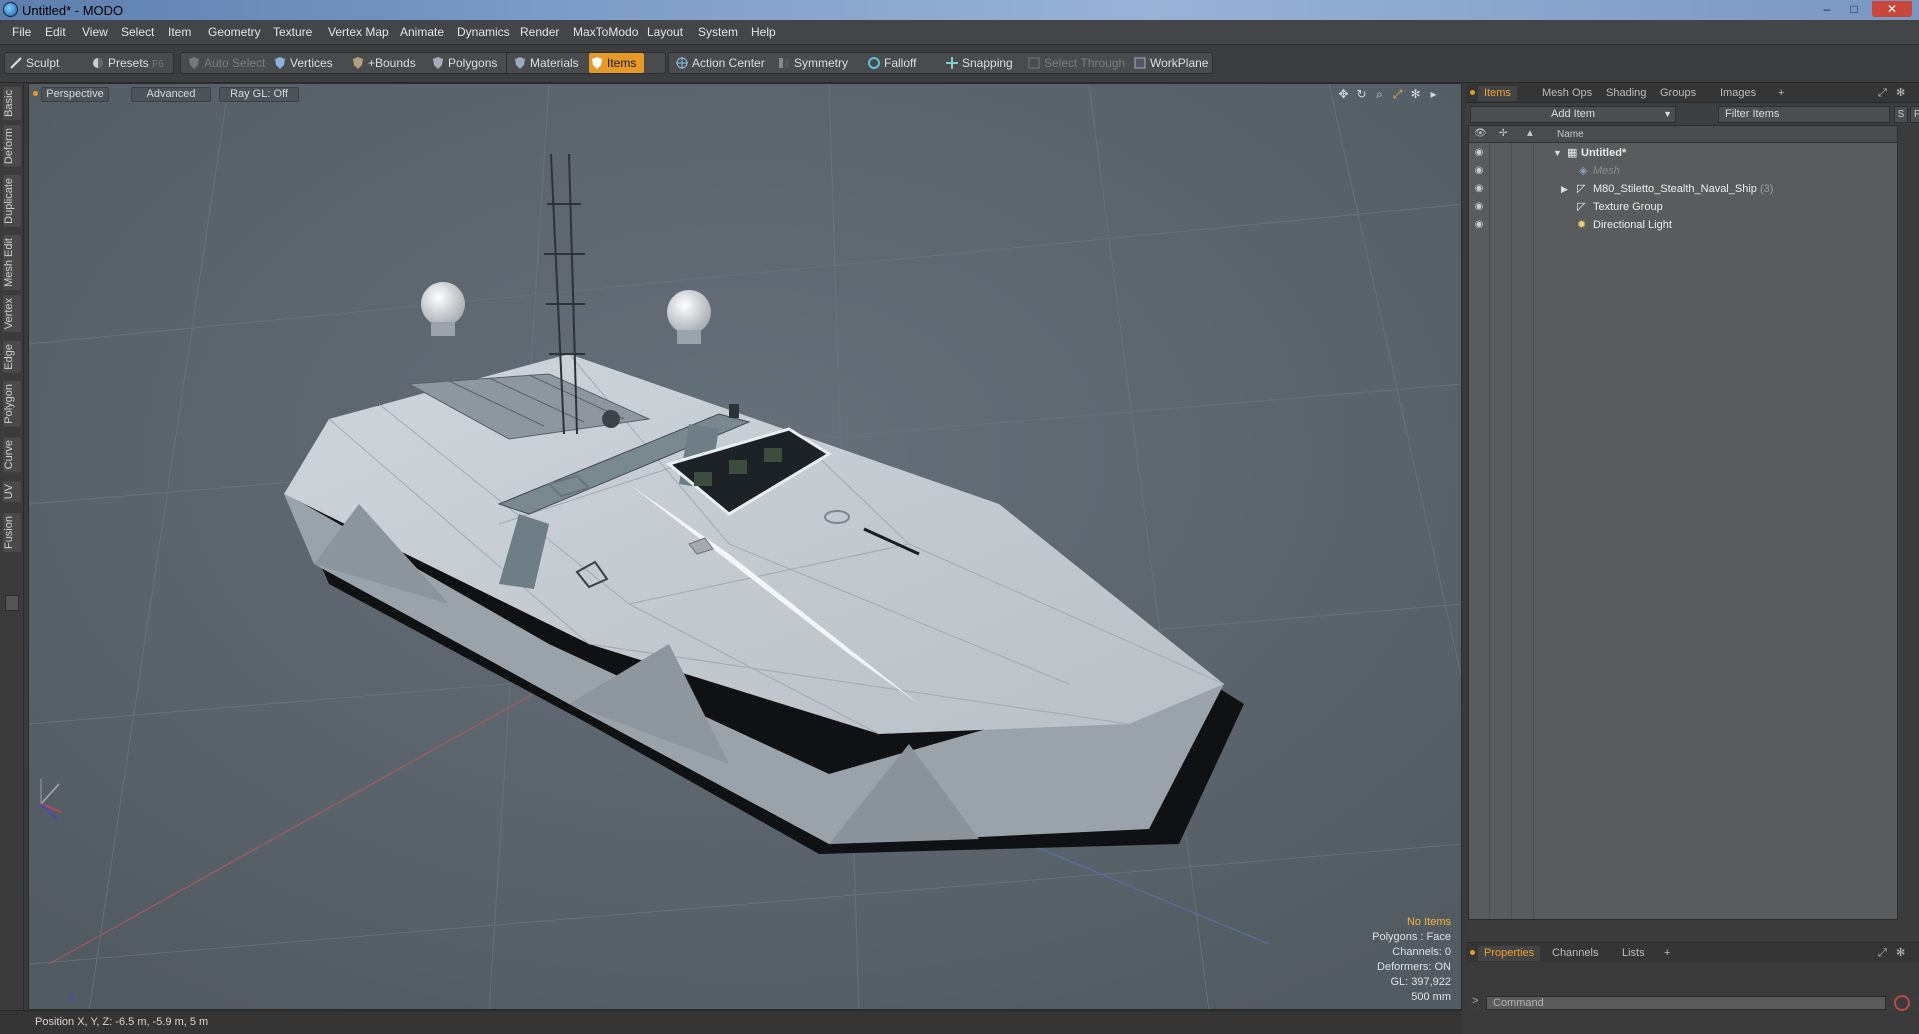 The width and height of the screenshot is (1919, 1034). What do you see at coordinates (21, 32) in the screenshot?
I see `menu-file: File` at bounding box center [21, 32].